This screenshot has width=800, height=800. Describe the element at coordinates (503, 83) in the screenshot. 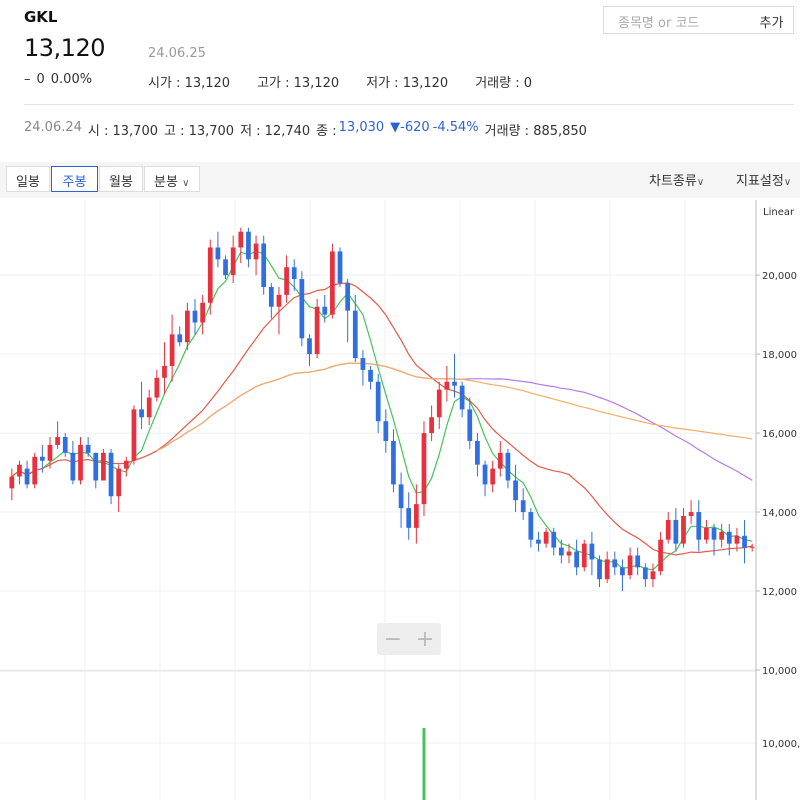

I see `volume: 거래량 : 0` at that location.